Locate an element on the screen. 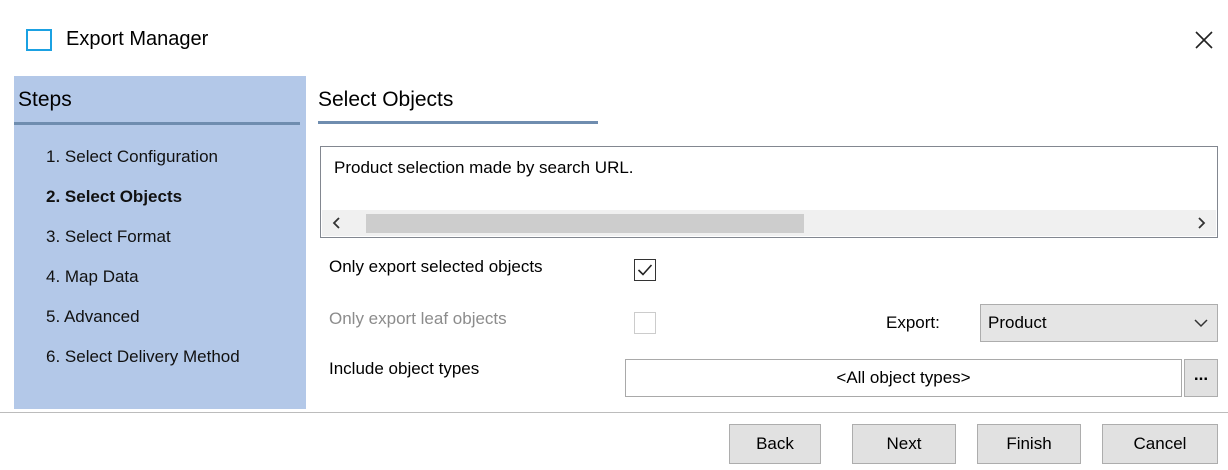 This screenshot has width=1228, height=470. step-select-delivery-method: 6. Select Delivery Method is located at coordinates (143, 356).